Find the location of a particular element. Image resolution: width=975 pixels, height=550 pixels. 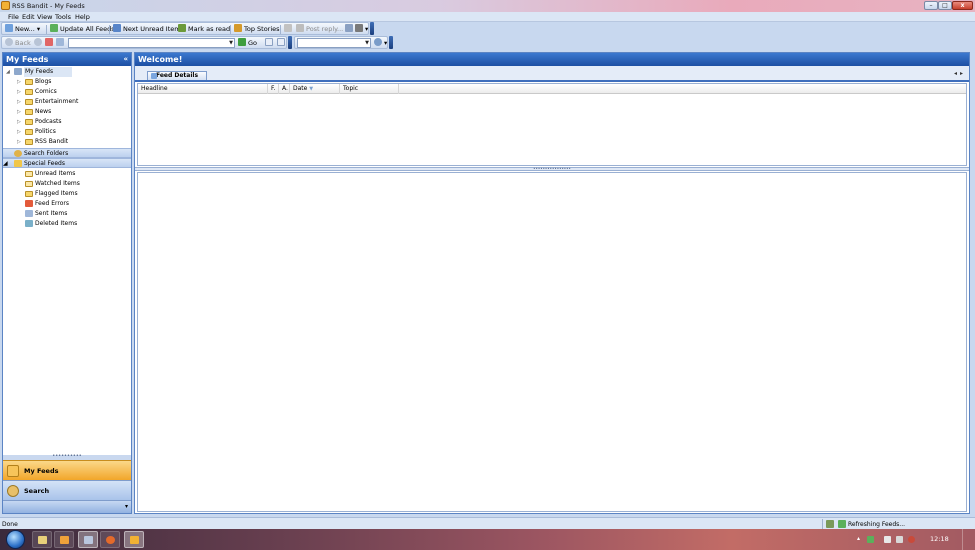

nav-overflow-bar: ▾ is located at coordinates (67, 506).